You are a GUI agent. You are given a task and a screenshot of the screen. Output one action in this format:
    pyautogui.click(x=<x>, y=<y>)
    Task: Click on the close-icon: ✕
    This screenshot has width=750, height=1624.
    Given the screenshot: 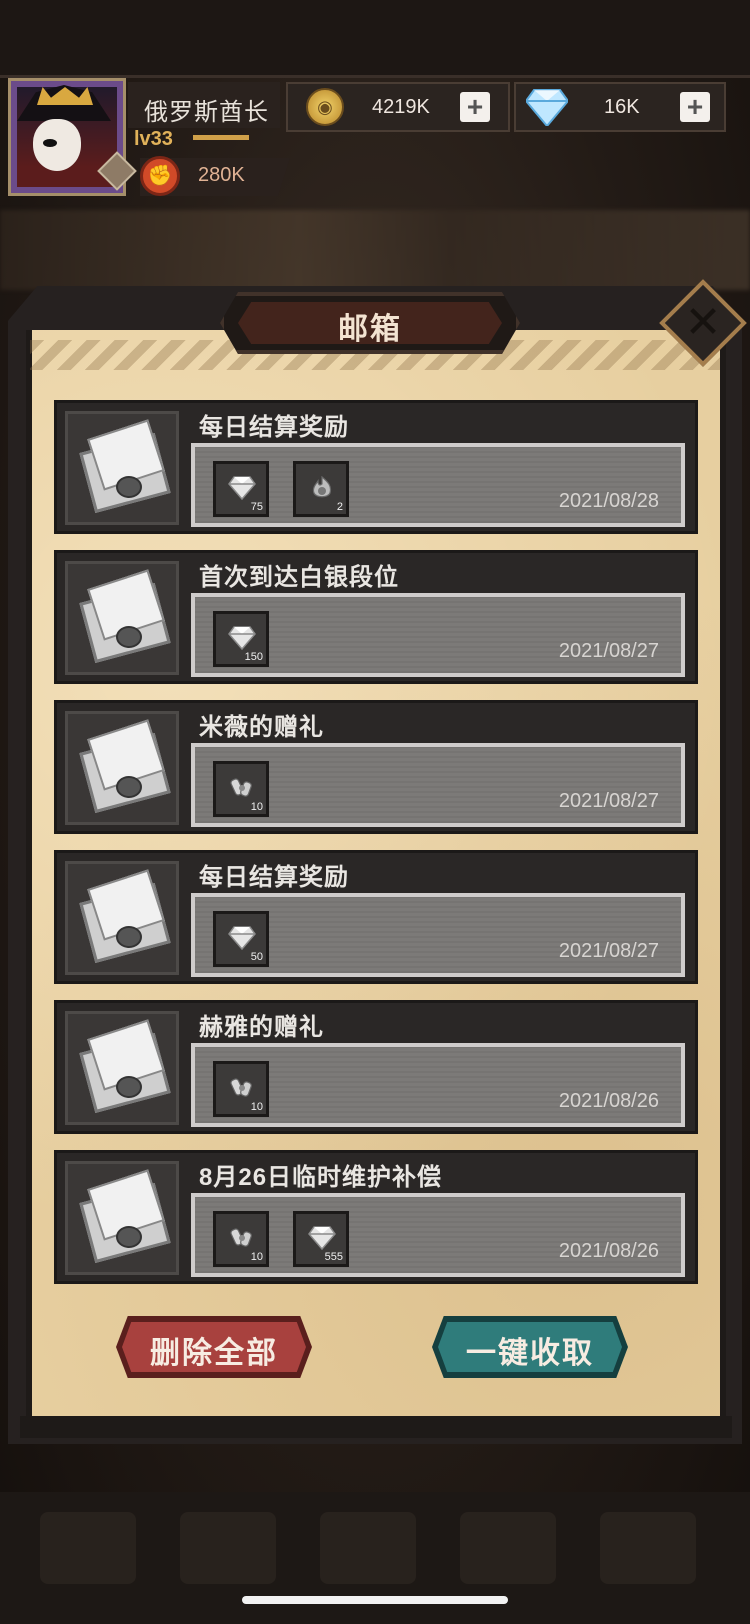 What is the action you would take?
    pyautogui.click(x=703, y=323)
    